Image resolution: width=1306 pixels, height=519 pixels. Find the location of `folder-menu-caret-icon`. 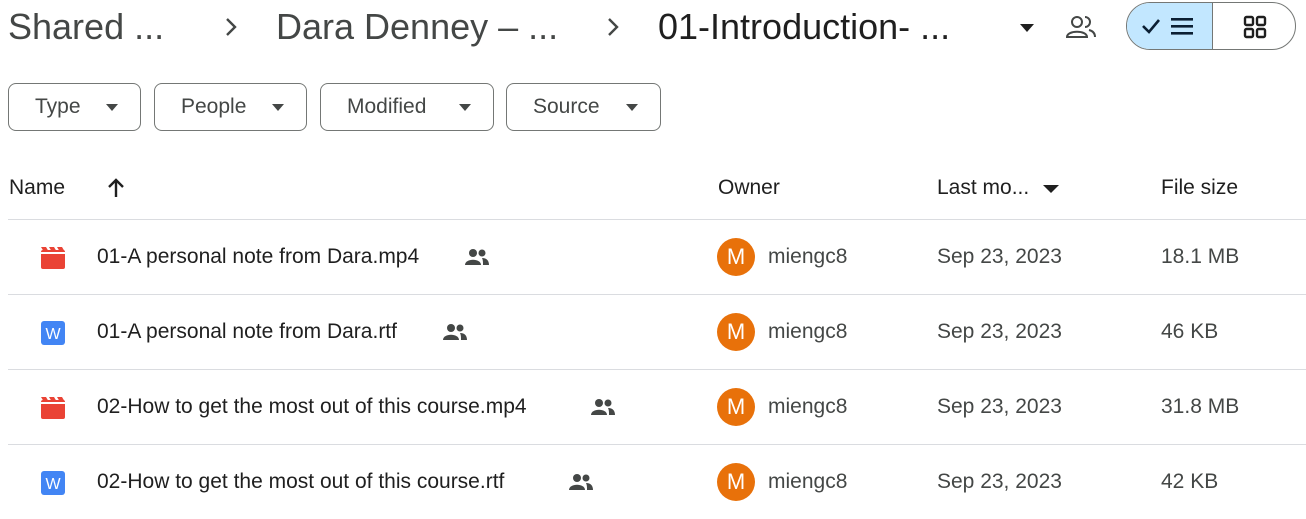

folder-menu-caret-icon is located at coordinates (1027, 28).